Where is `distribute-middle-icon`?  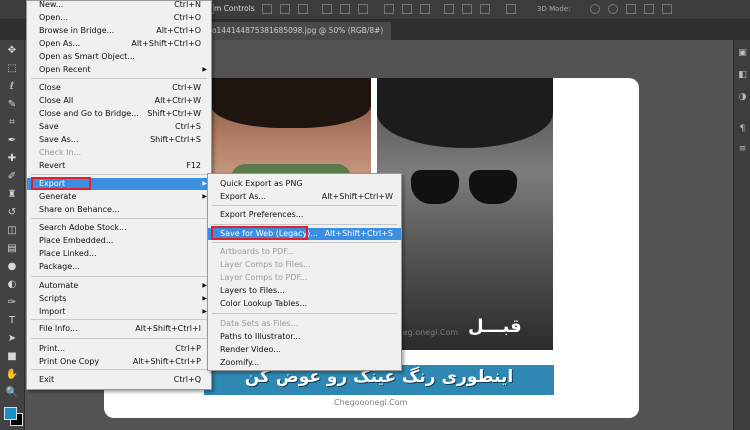 distribute-middle-icon is located at coordinates (407, 9).